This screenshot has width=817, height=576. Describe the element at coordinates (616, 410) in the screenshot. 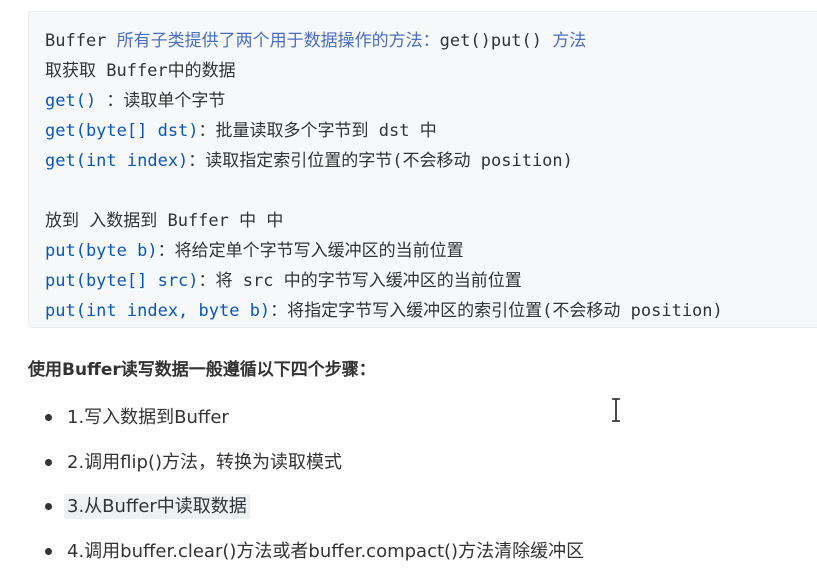

I see `text-cursor-icon` at that location.